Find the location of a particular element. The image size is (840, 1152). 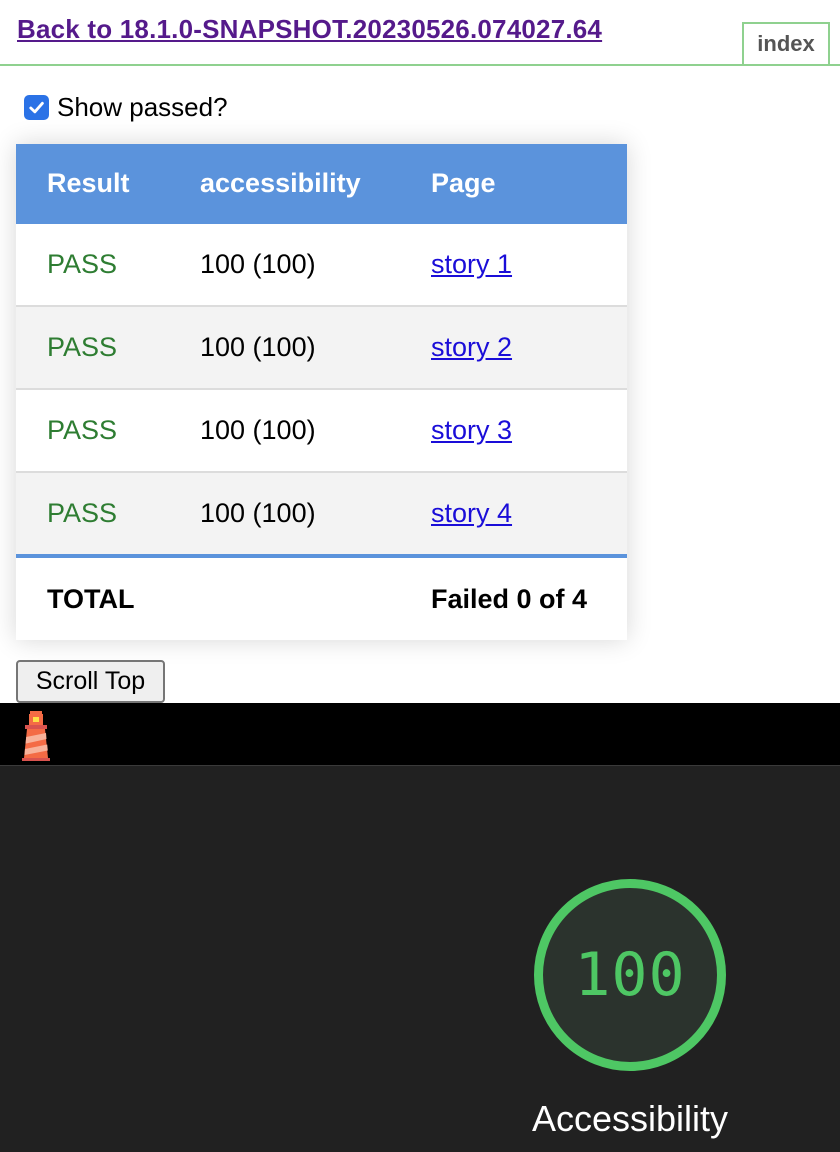

story-link: story 4 is located at coordinates (471, 513).